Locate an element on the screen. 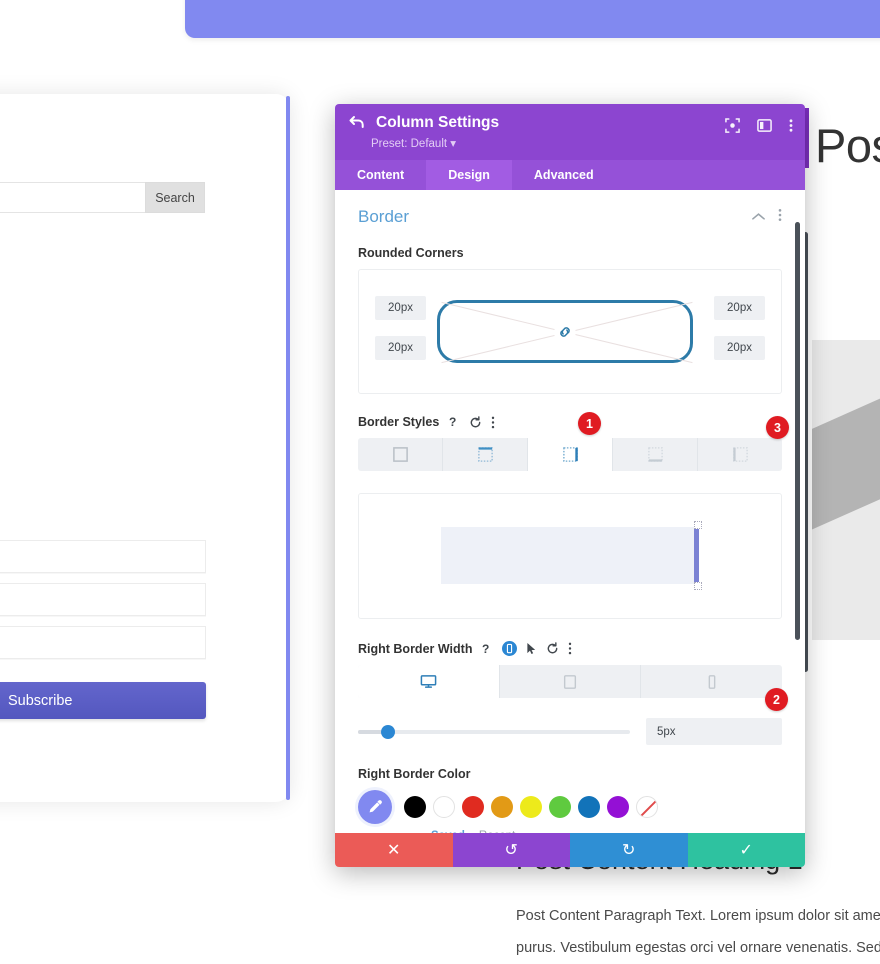 This screenshot has width=880, height=964. modal-scrollbar is located at coordinates (797, 431).